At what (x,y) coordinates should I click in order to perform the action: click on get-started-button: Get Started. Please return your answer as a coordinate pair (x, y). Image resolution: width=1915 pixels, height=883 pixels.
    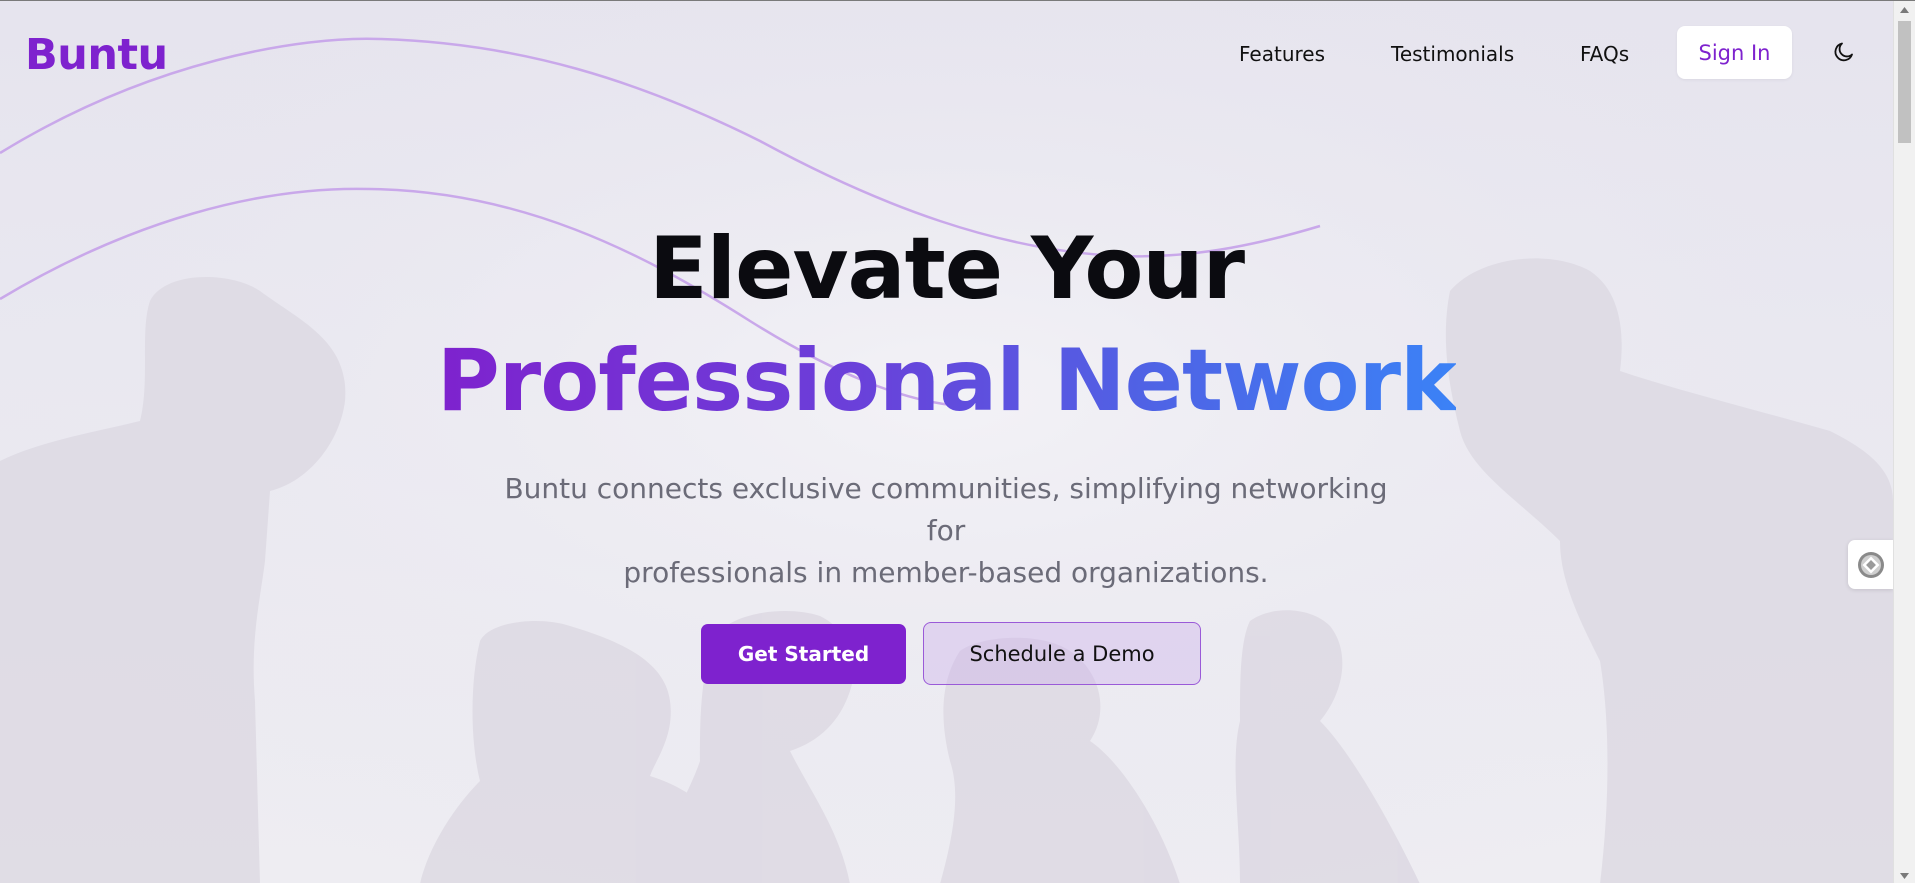
    Looking at the image, I should click on (803, 654).